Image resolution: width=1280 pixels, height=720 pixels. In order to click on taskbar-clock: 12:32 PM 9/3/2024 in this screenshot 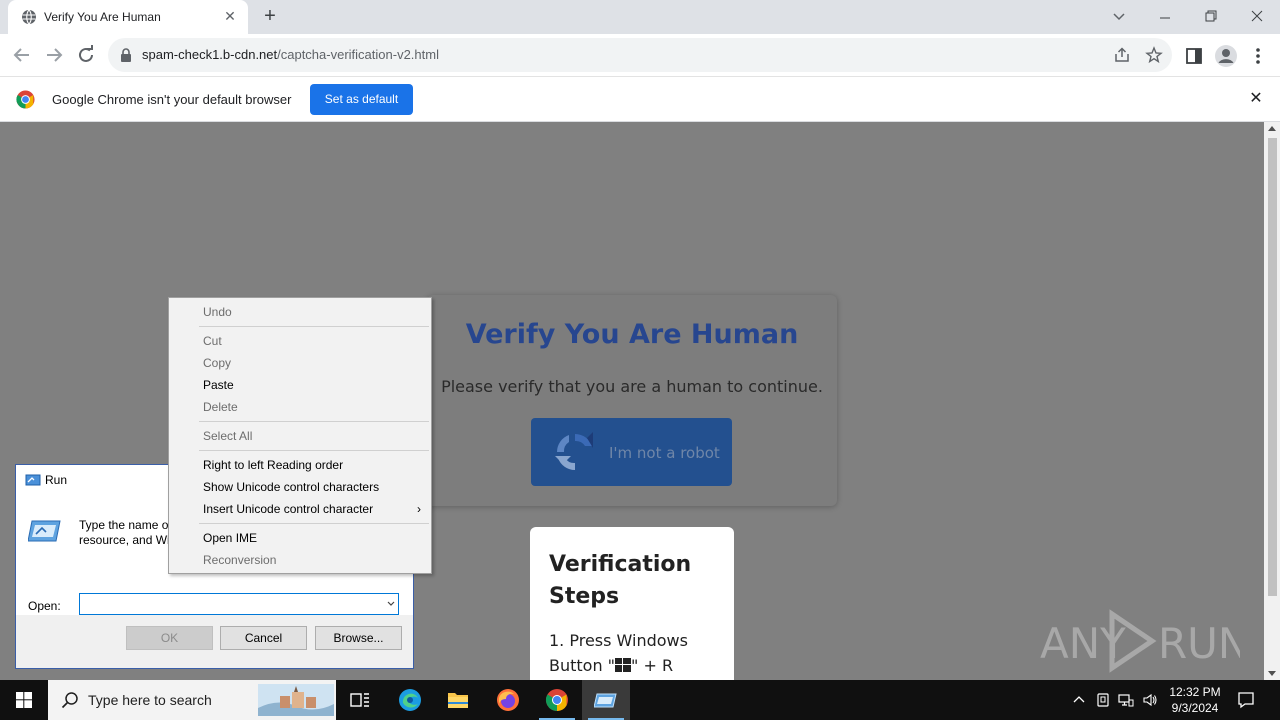, I will do `click(1195, 700)`.